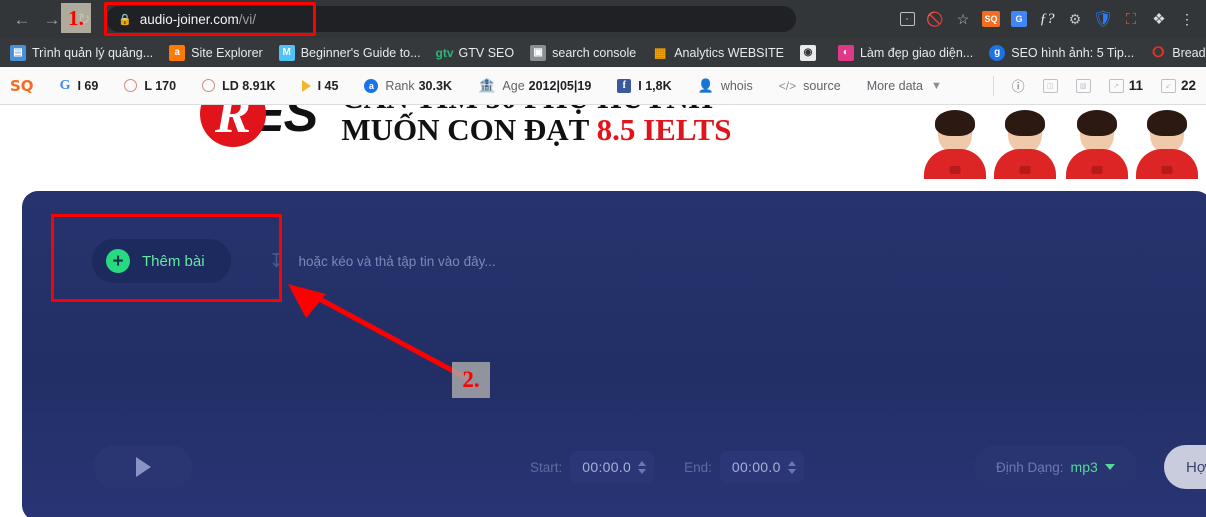 The image size is (1206, 517). I want to click on play-button, so click(143, 467).